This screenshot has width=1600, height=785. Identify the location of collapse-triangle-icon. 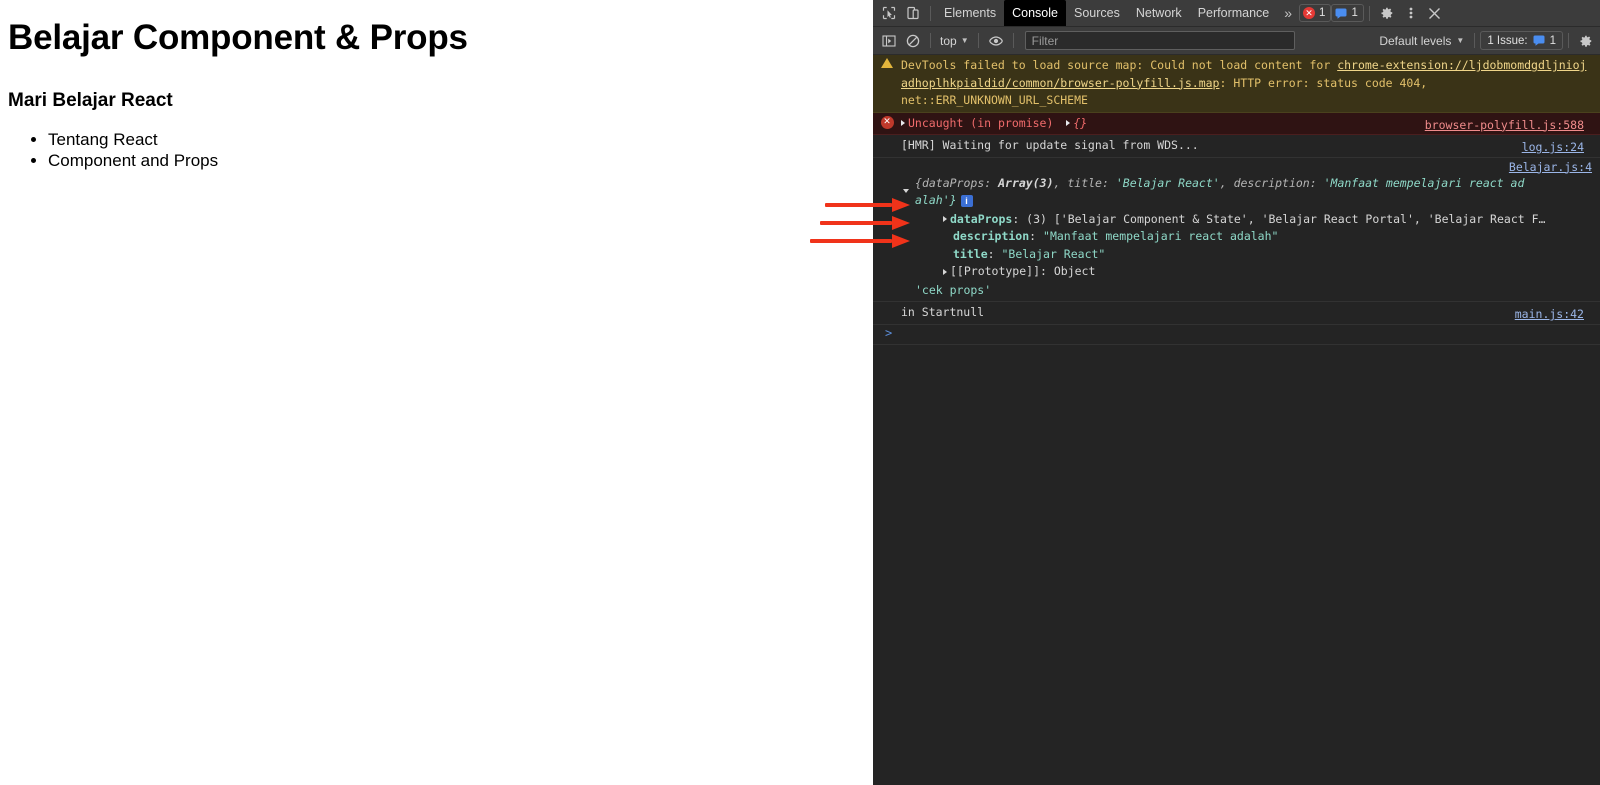
(907, 192).